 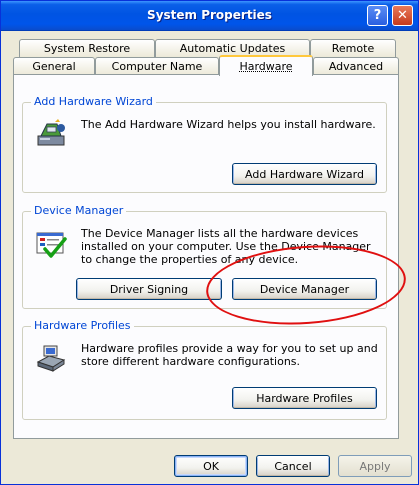 I want to click on title-bar: System Properties ? ✕, so click(x=209, y=16).